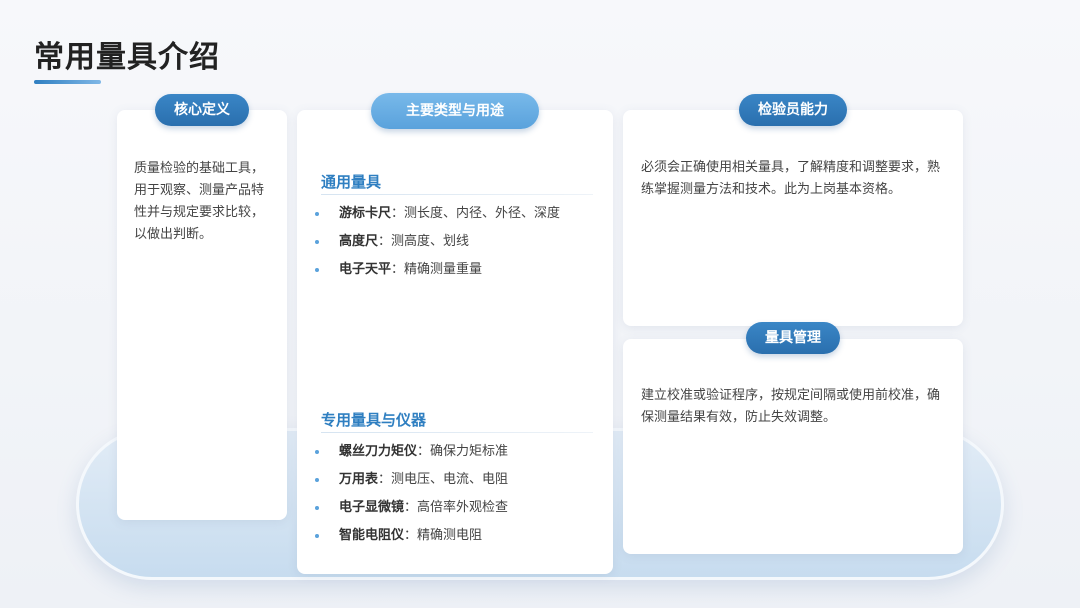  I want to click on list-item: 智能电阻仪：精确测电阻, so click(411, 536).